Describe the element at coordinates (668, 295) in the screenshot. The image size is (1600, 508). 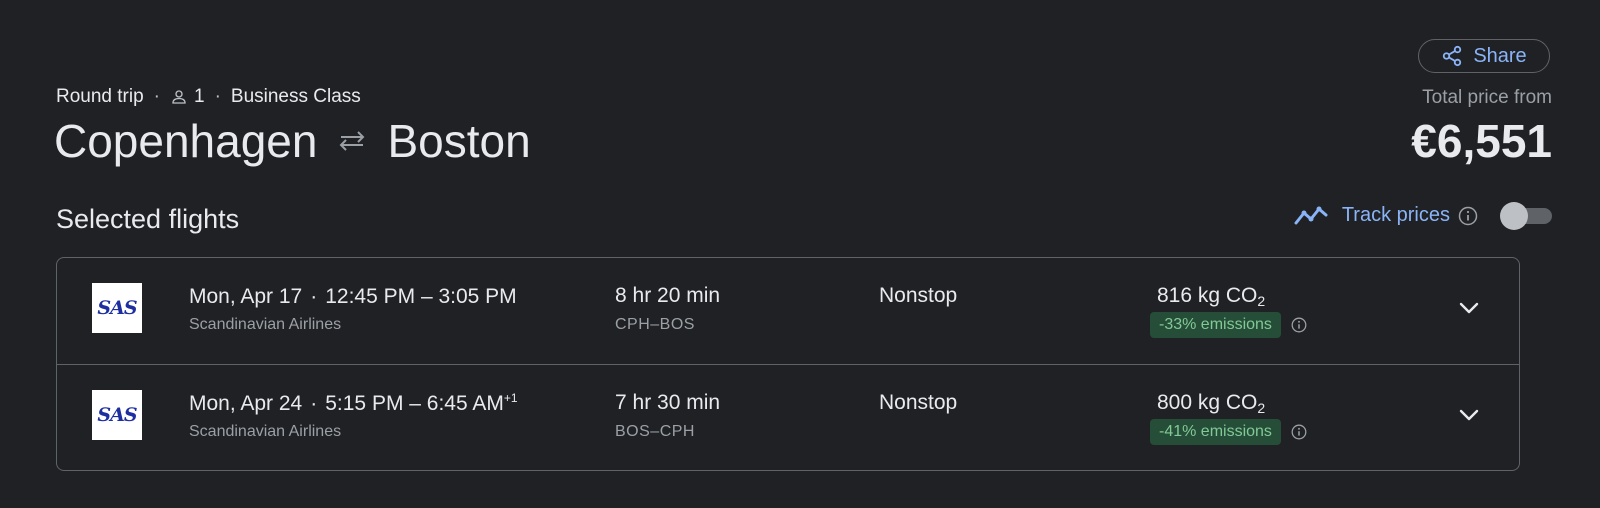
I see `flight-duration: 8 hr 20 min` at that location.